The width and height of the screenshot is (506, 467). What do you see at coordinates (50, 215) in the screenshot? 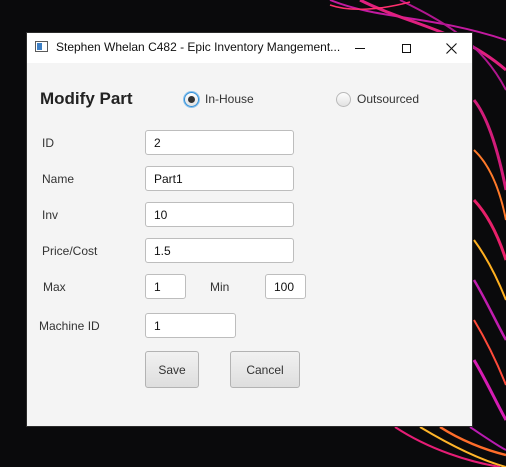
I see `inv-label: Inv` at bounding box center [50, 215].